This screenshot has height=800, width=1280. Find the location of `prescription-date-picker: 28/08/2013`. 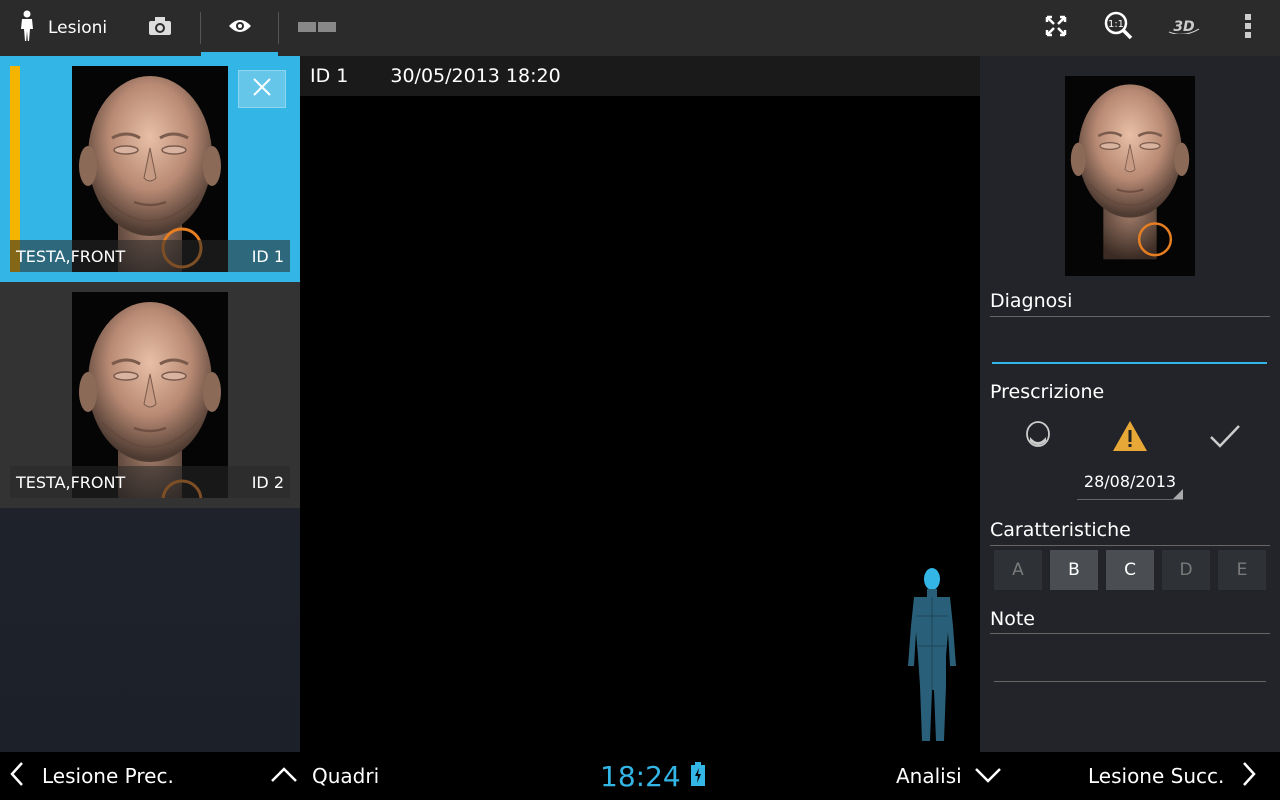

prescription-date-picker: 28/08/2013 is located at coordinates (1130, 485).